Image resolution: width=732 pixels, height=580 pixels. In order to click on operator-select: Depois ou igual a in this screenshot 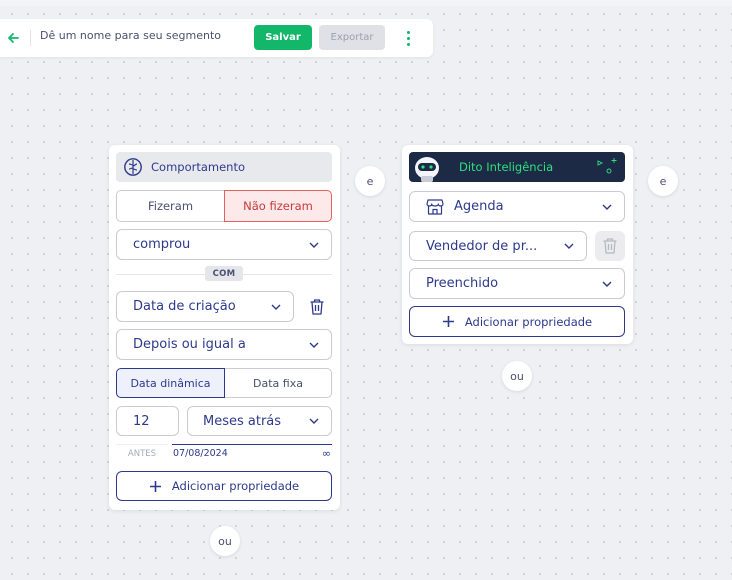, I will do `click(224, 344)`.